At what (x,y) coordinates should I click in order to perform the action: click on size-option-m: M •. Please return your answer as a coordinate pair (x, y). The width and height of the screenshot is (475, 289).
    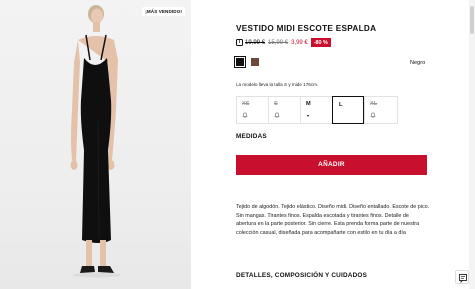
    Looking at the image, I should click on (316, 110).